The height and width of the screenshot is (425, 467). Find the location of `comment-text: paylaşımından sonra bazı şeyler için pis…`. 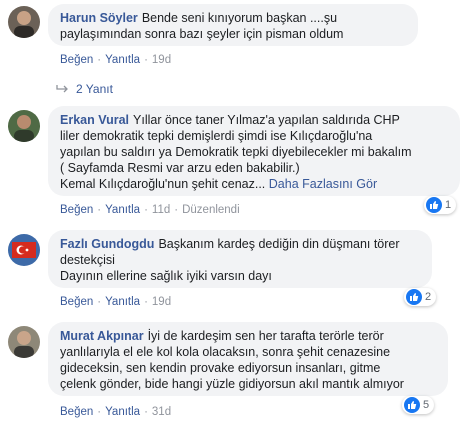

comment-text: paylaşımından sonra bazı şeyler için pis… is located at coordinates (202, 34).